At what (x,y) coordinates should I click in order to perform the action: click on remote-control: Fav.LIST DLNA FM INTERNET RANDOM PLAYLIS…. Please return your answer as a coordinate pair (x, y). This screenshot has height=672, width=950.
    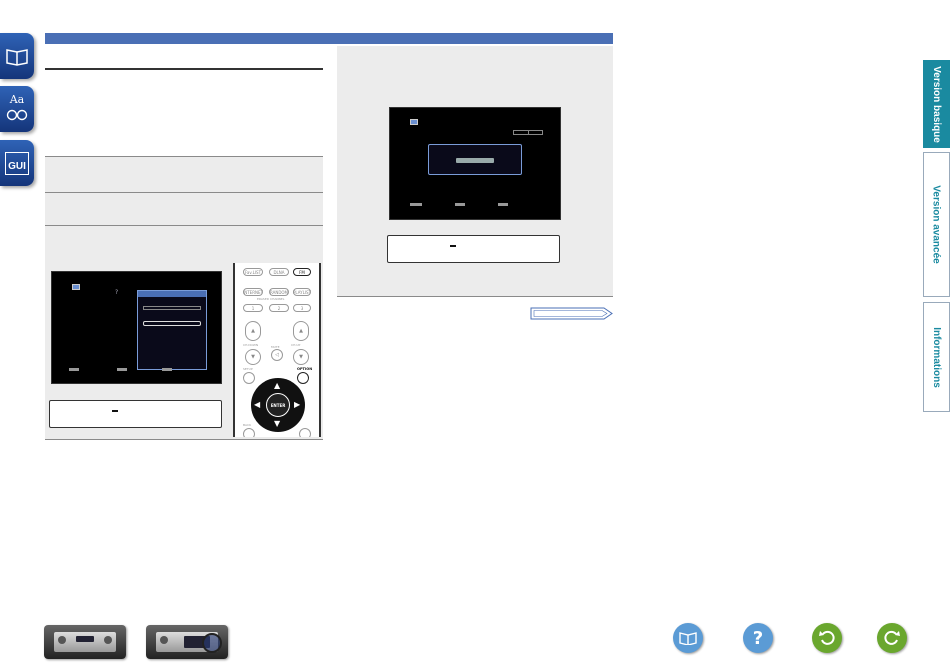
    Looking at the image, I should click on (277, 350).